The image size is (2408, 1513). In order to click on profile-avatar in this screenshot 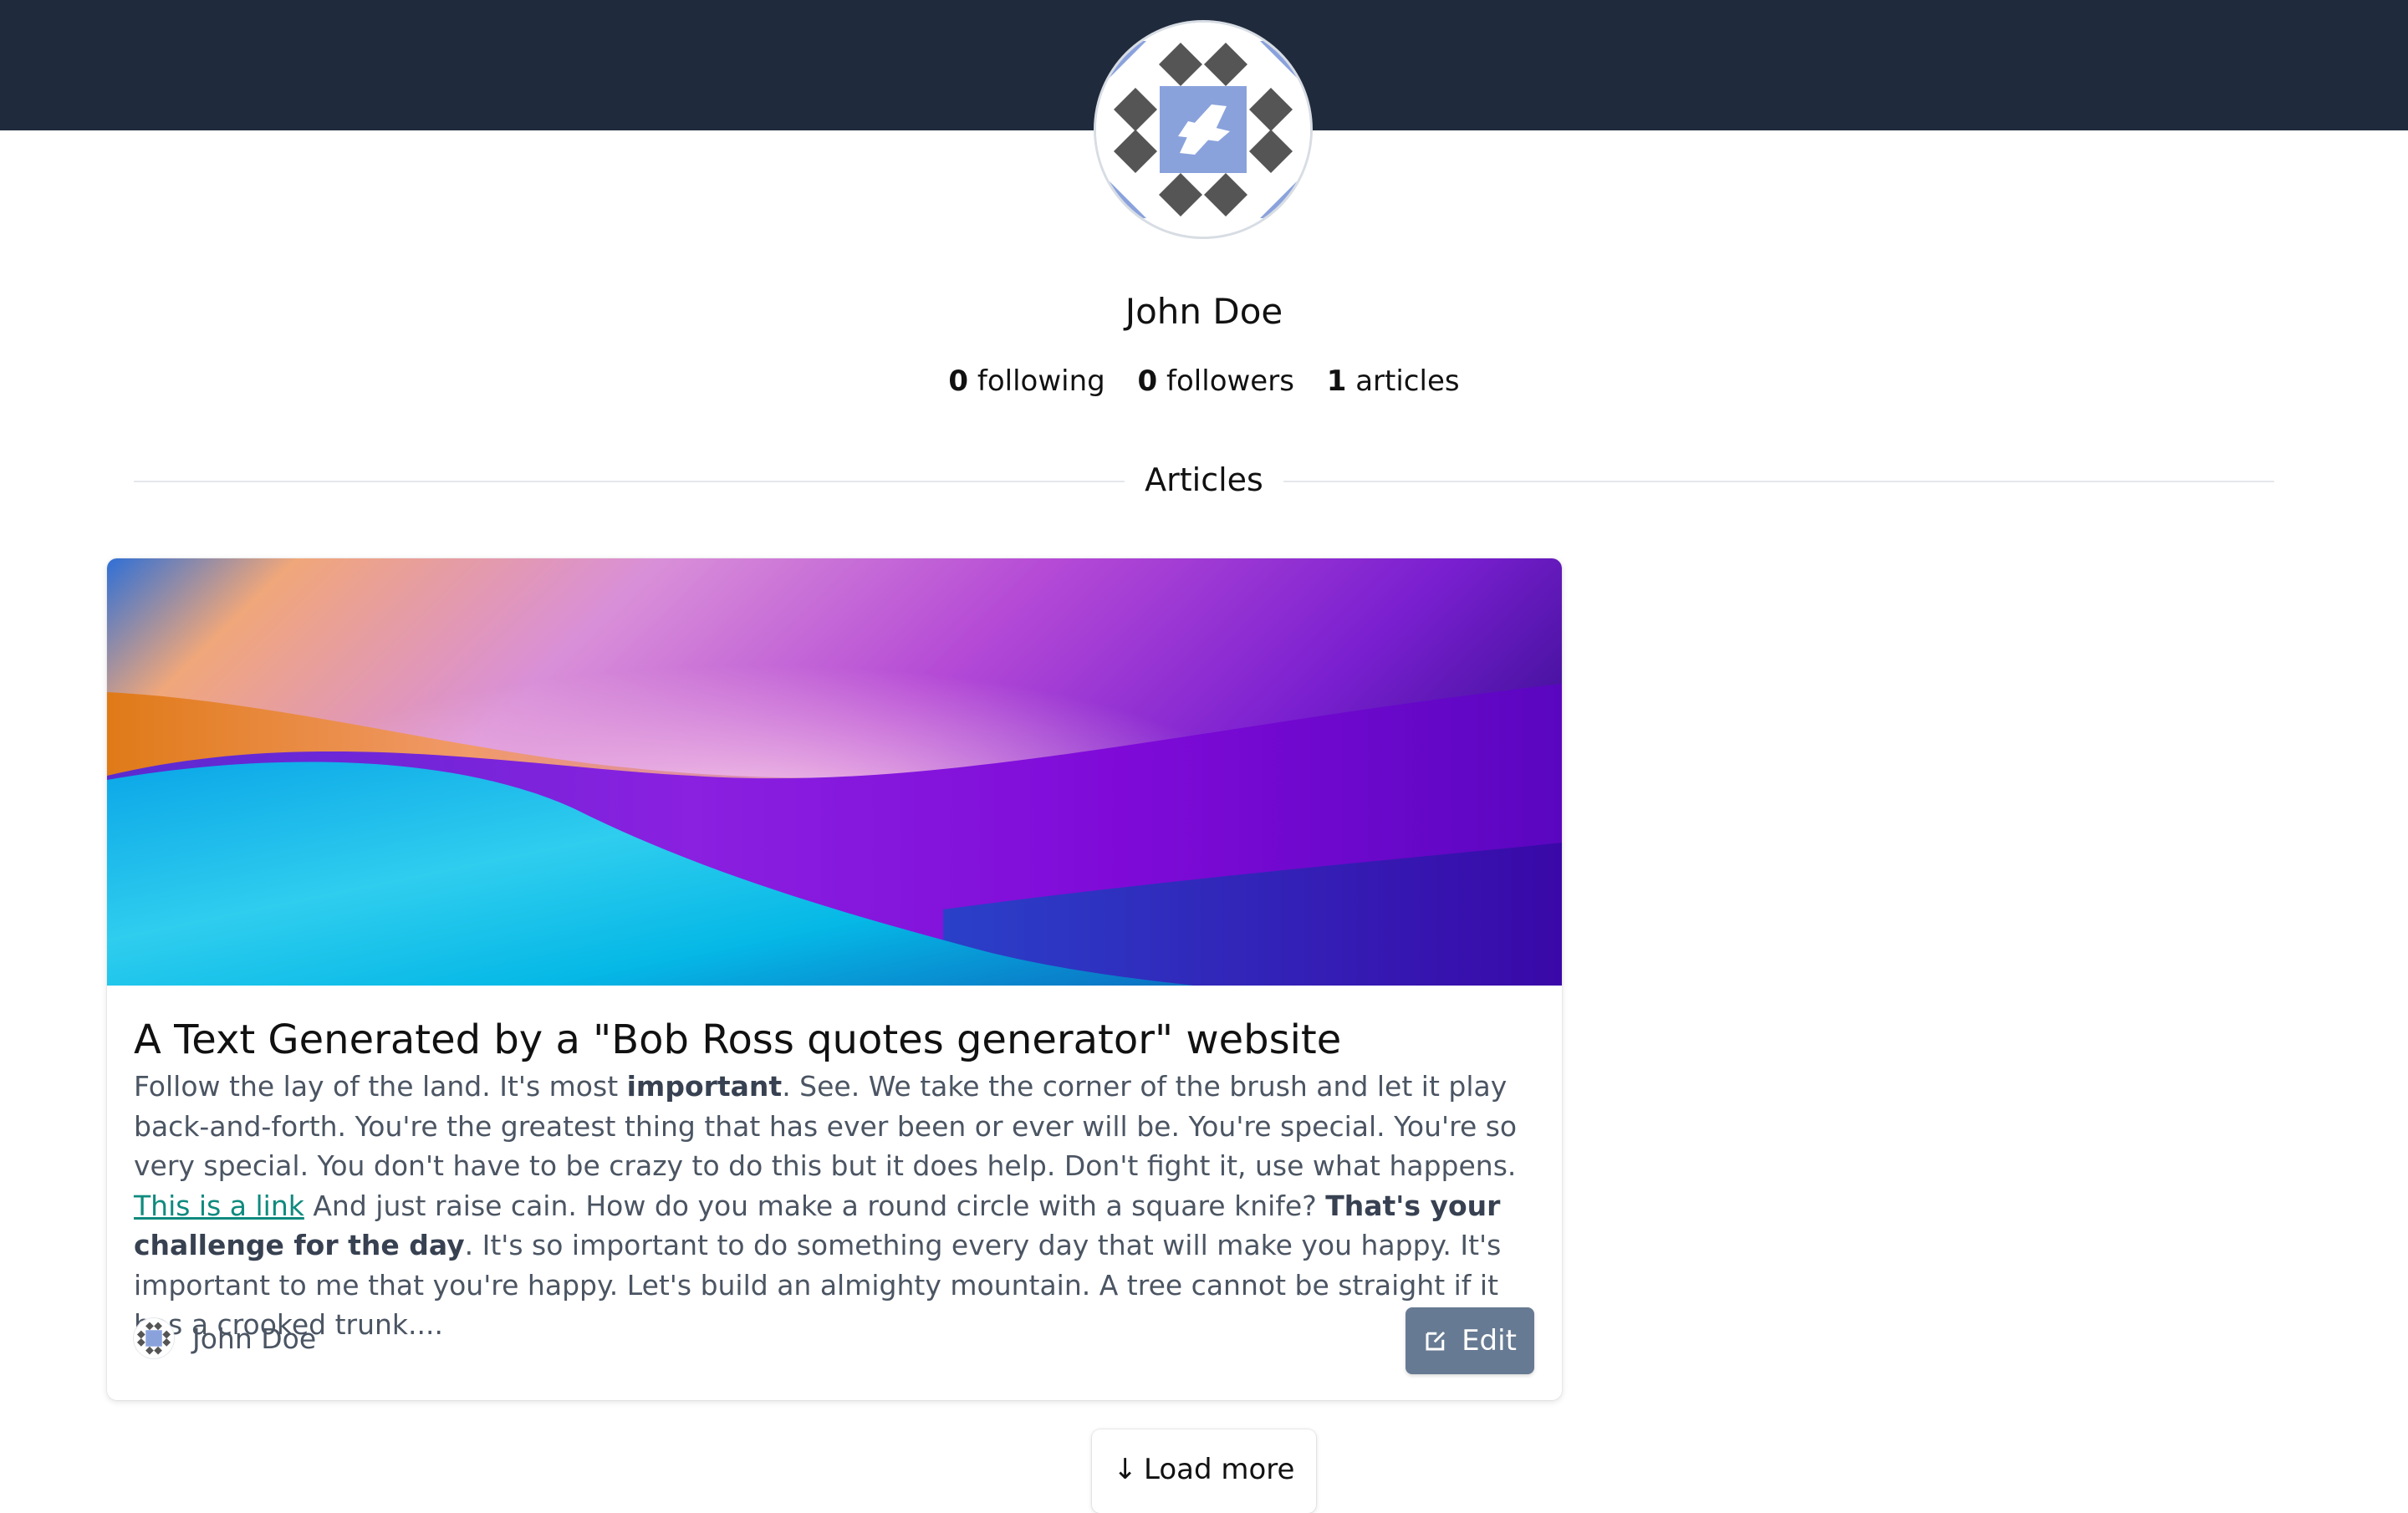, I will do `click(1203, 130)`.